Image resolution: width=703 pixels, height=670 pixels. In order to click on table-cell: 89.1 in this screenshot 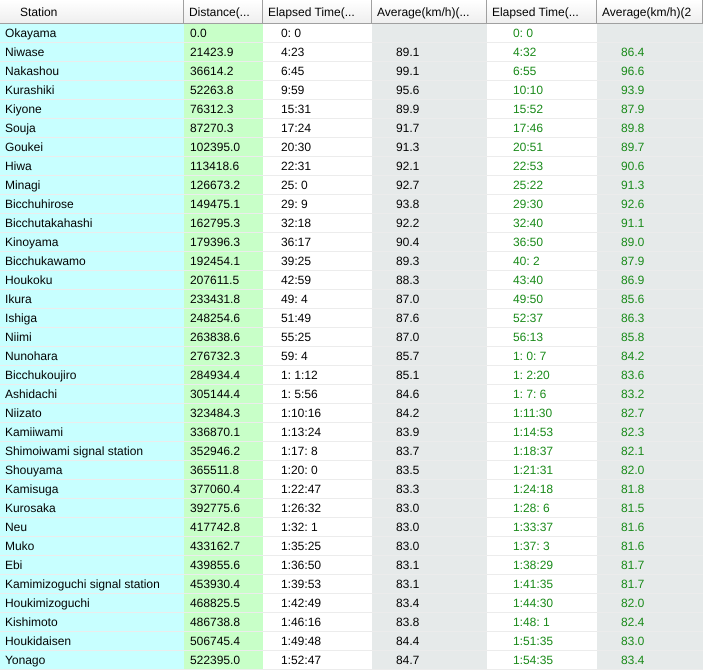, I will do `click(429, 52)`.